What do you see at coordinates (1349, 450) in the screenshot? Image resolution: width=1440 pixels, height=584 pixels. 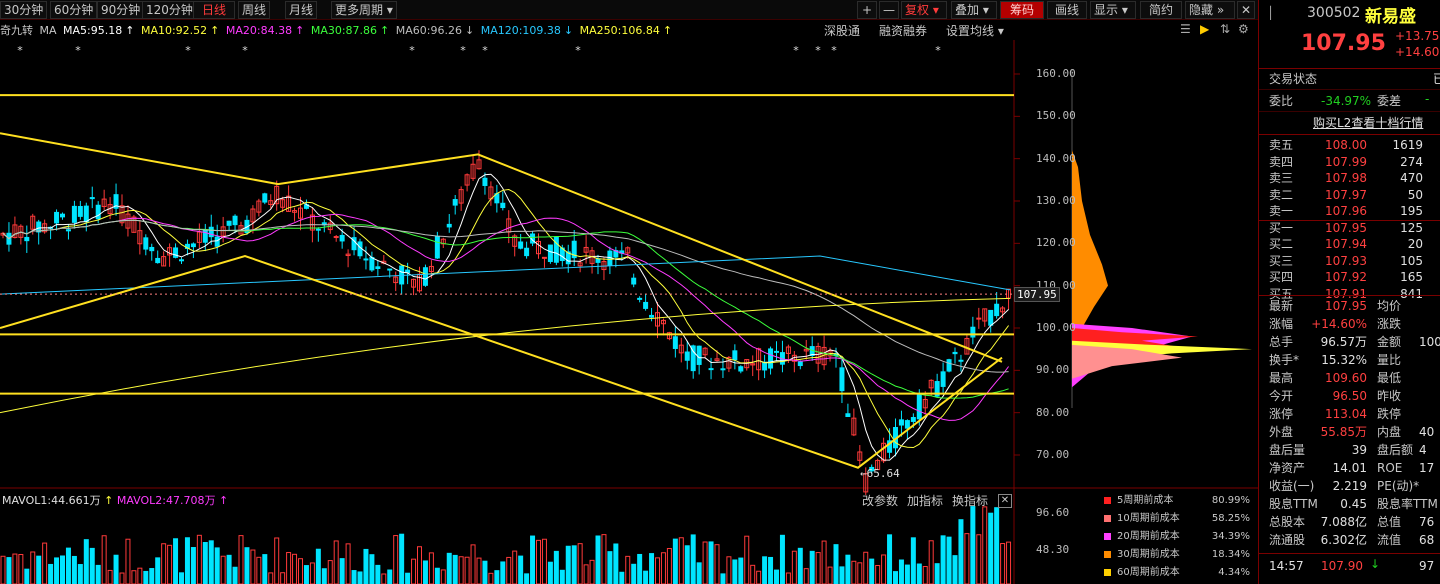 I see `stat-row: 盘后量 39 盘后额 4` at bounding box center [1349, 450].